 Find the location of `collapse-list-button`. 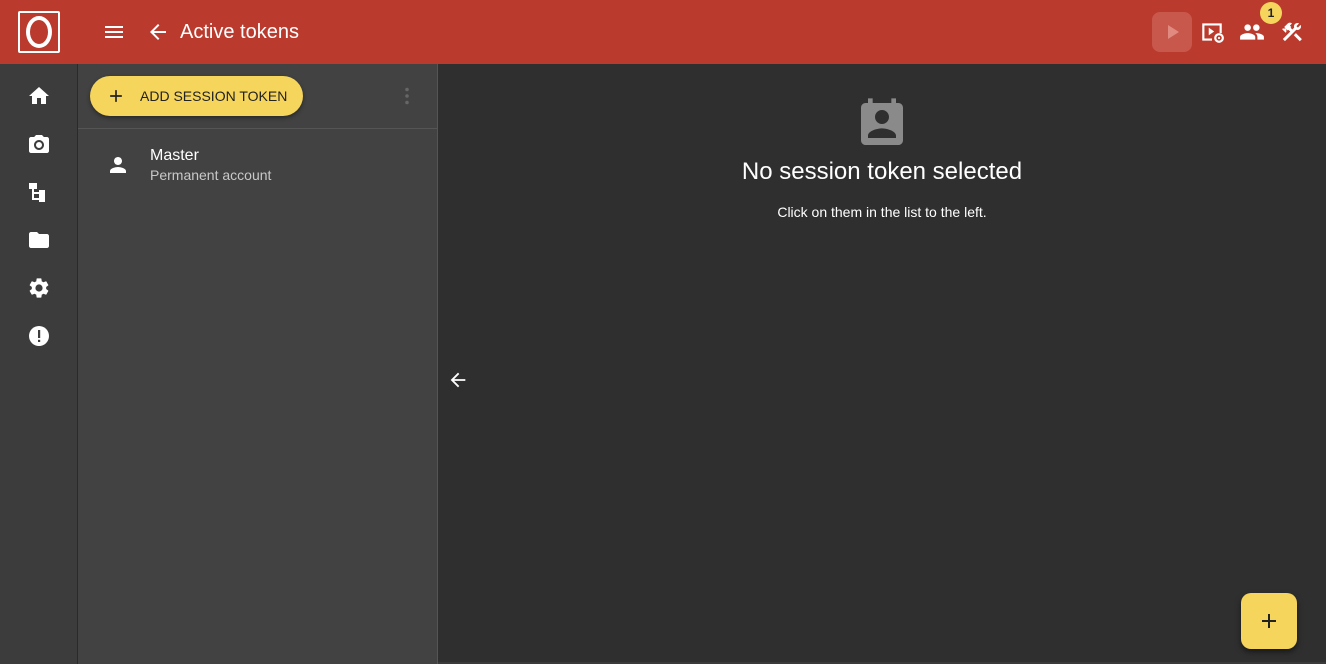

collapse-list-button is located at coordinates (458, 380).